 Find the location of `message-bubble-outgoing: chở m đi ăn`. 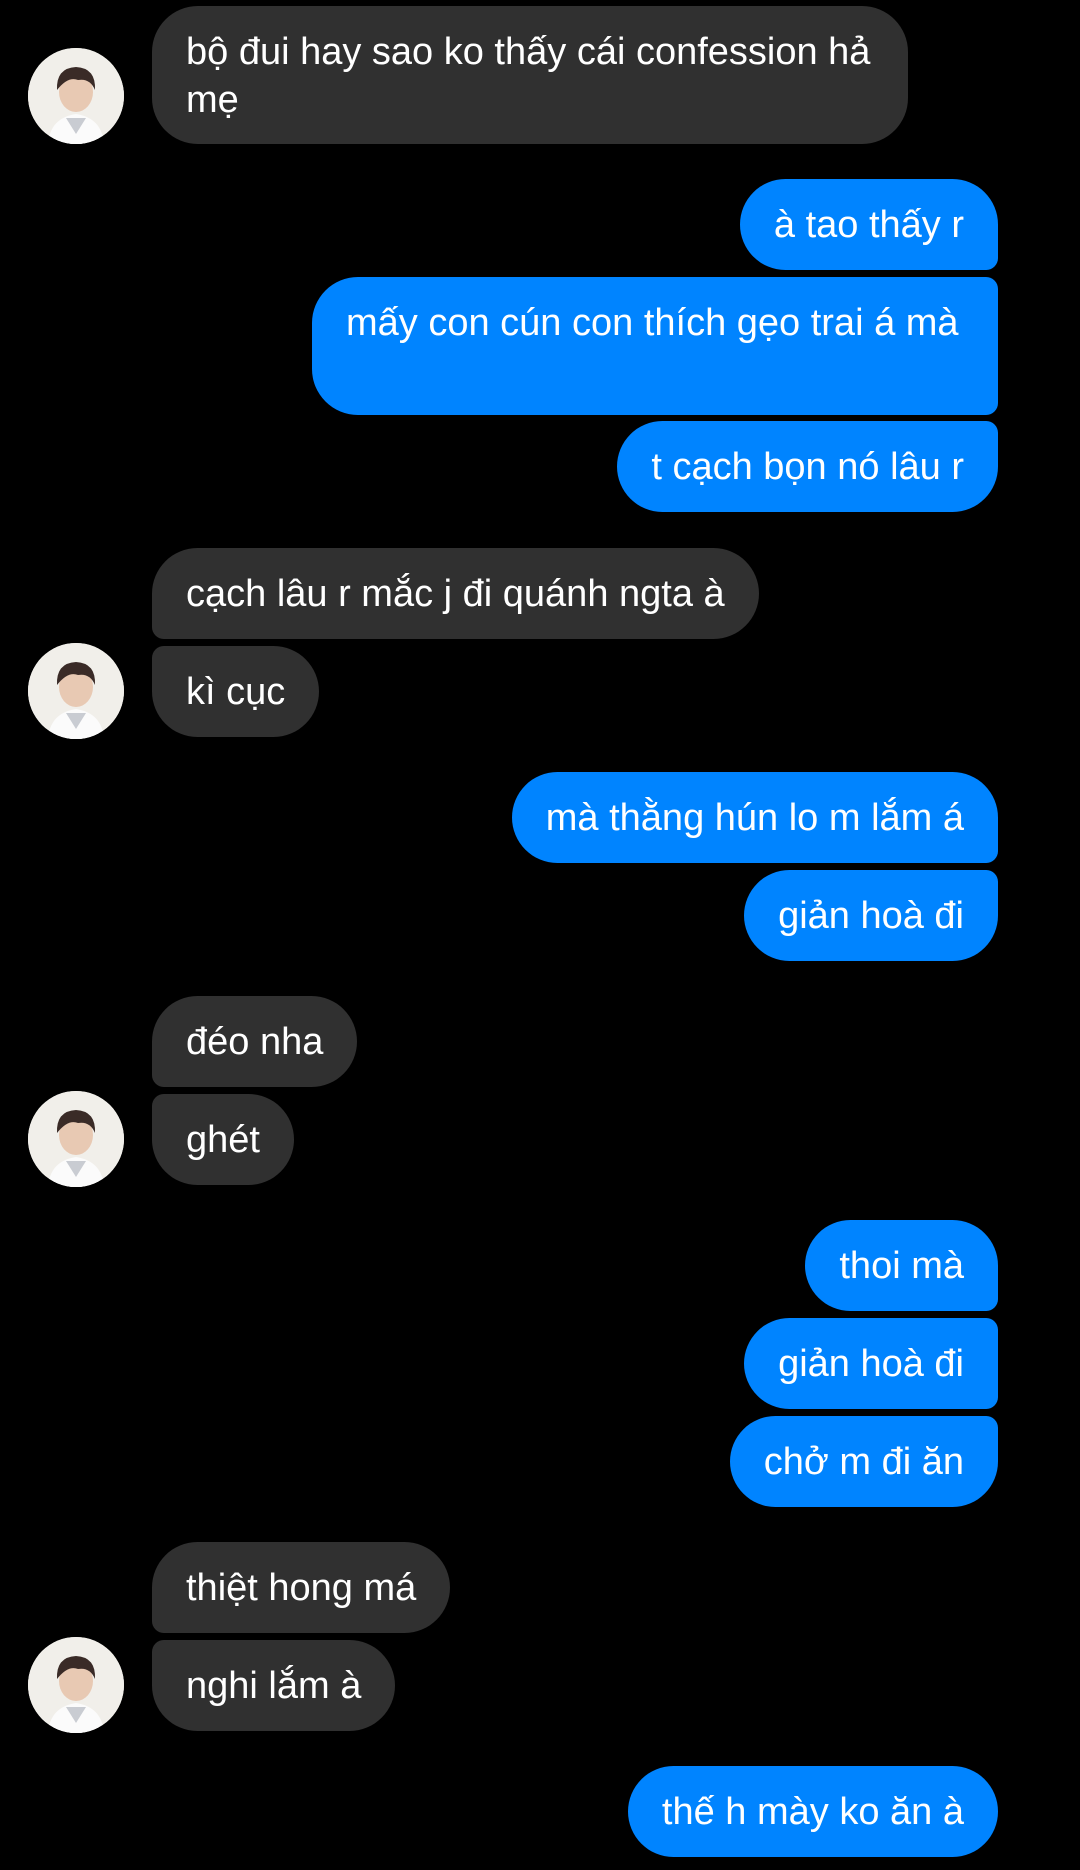

message-bubble-outgoing: chở m đi ăn is located at coordinates (863, 1461).